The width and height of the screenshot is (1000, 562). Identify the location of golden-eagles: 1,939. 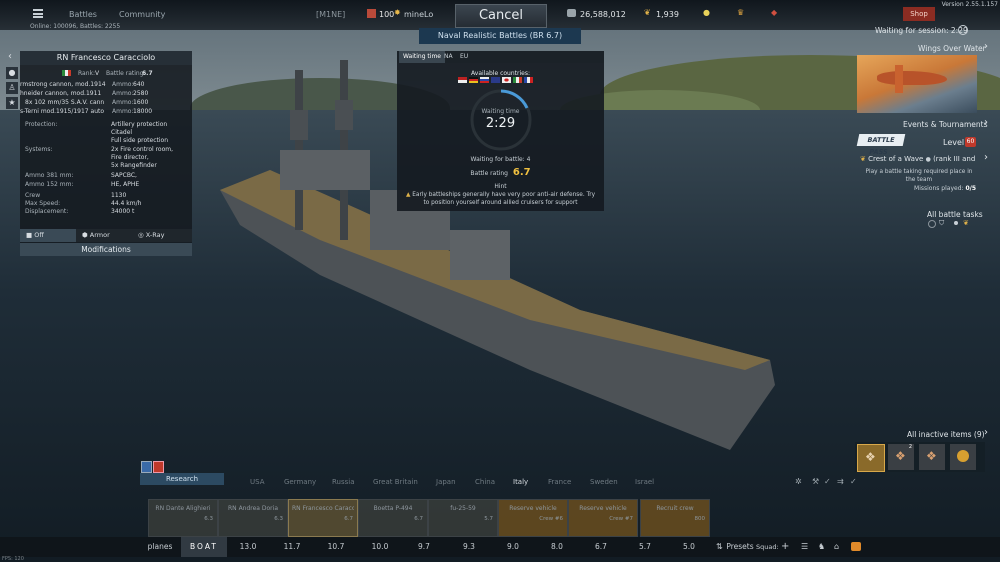
(667, 14).